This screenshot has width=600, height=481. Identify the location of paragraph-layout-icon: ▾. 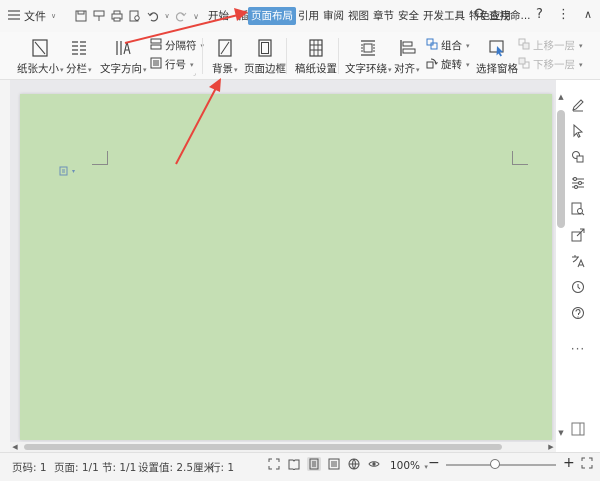
(67, 171).